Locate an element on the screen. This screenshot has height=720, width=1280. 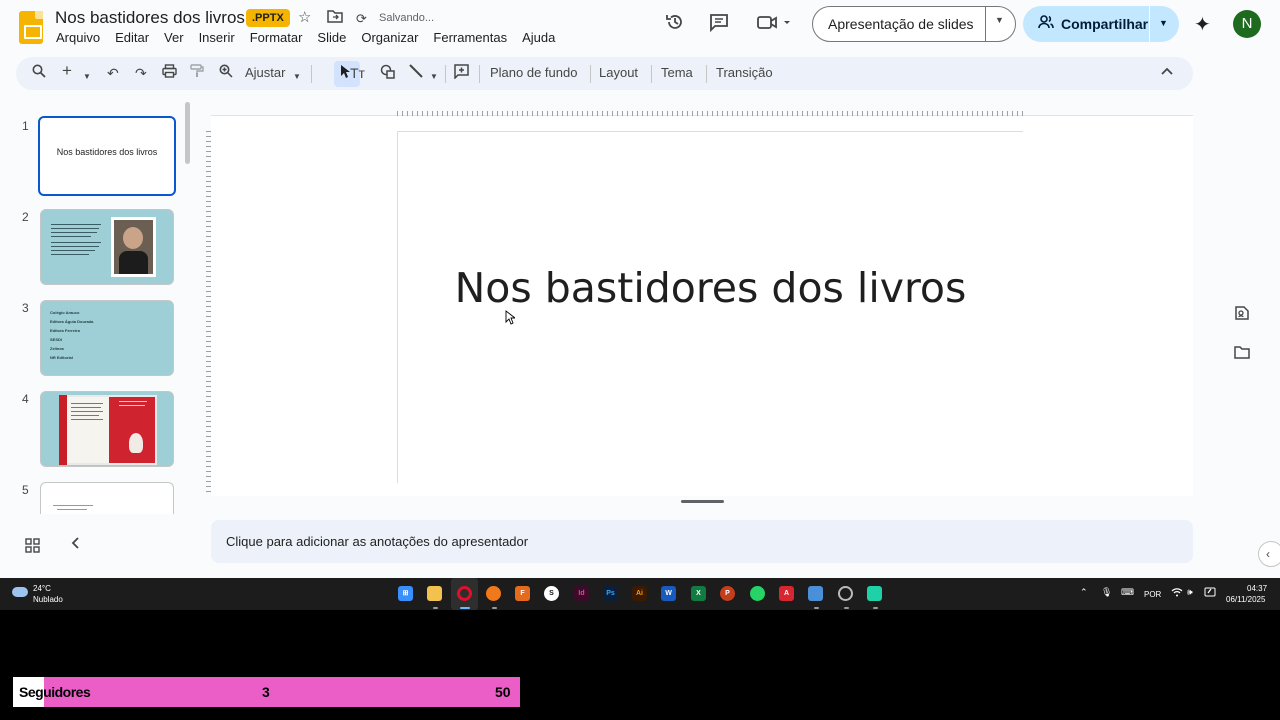
clock-date: 06/11/2025 is located at coordinates (1245, 599).